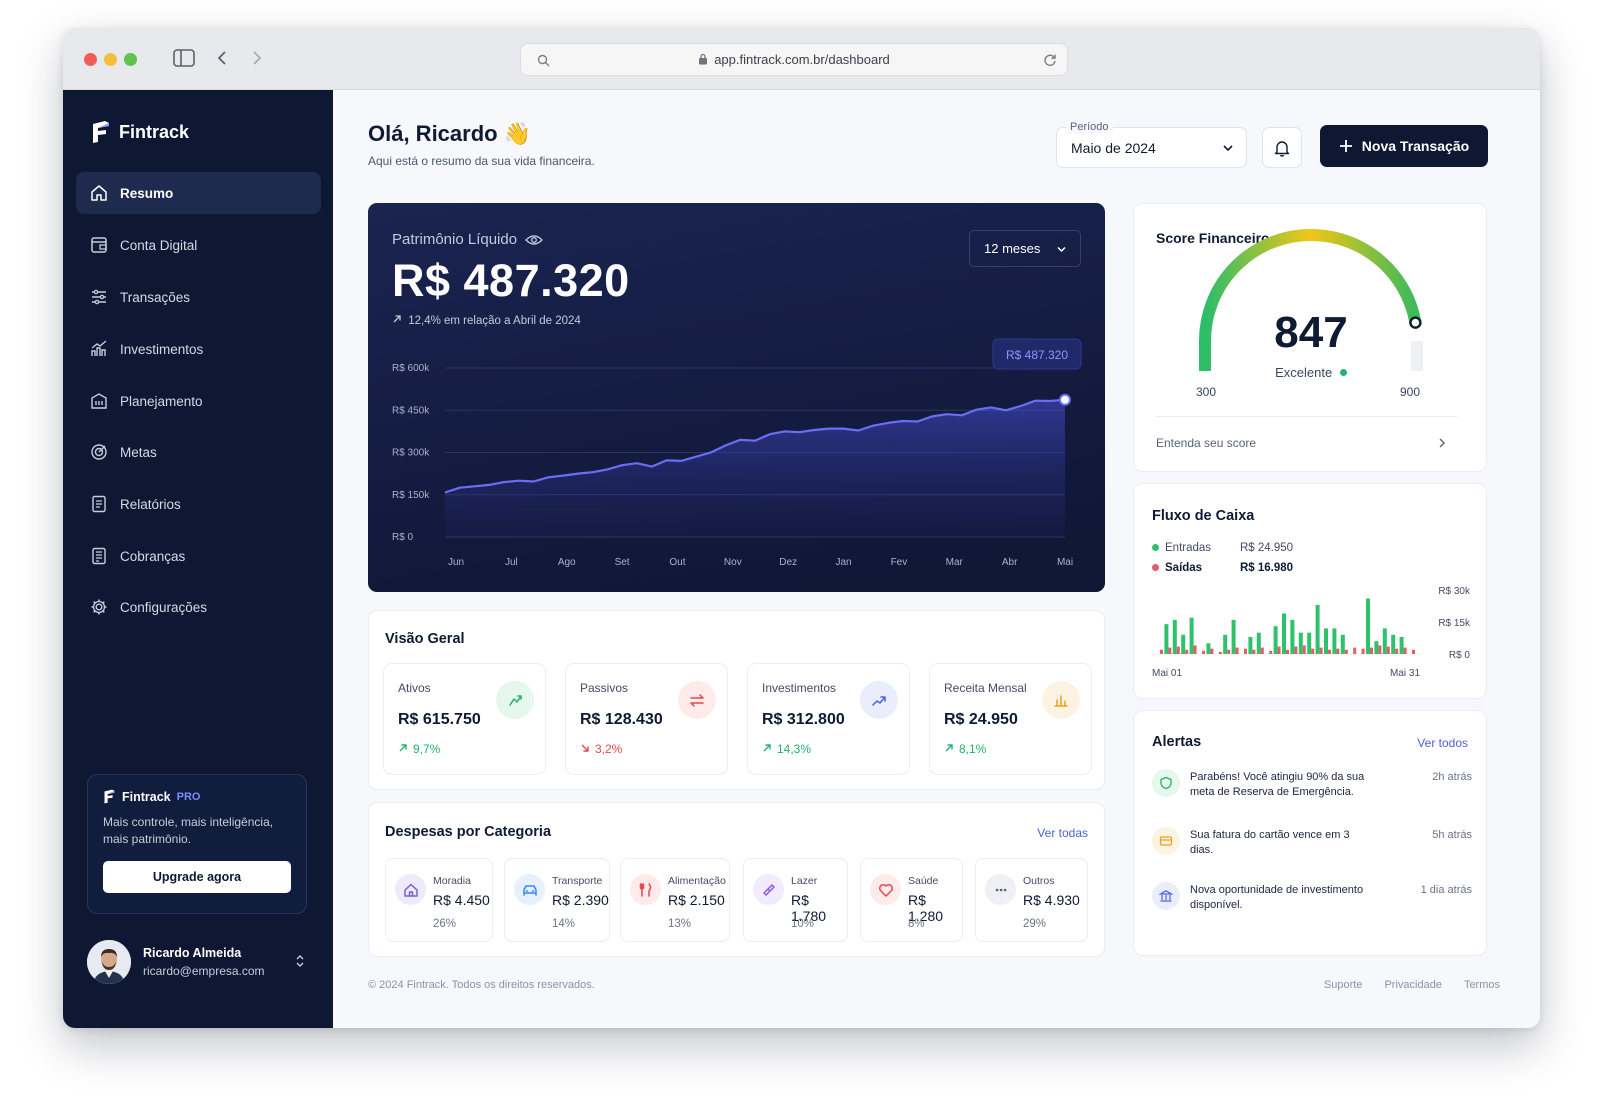 This screenshot has height=1104, width=1600. I want to click on category-name: Lazer, so click(804, 881).